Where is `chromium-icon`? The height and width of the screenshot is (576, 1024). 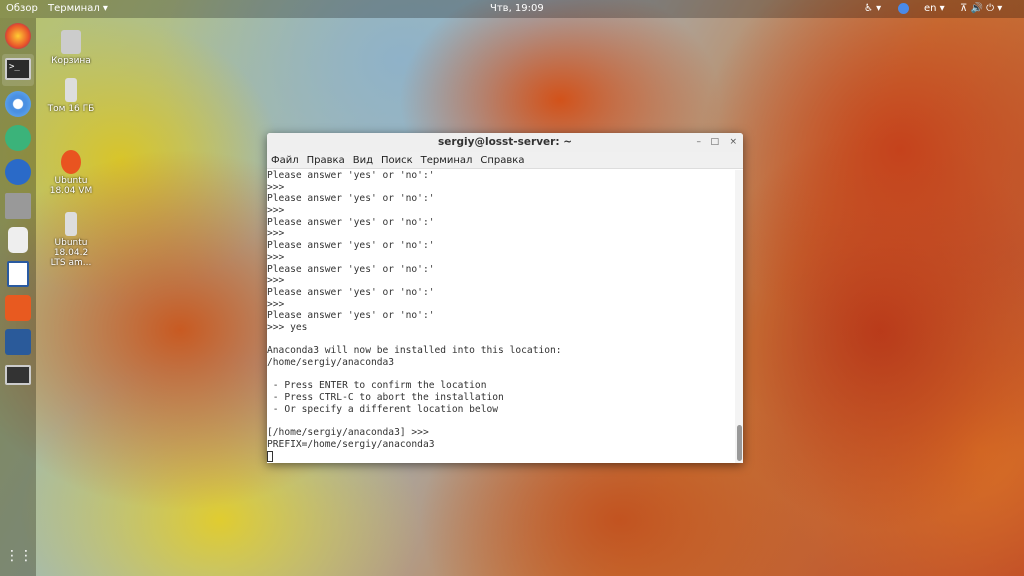
chromium-icon is located at coordinates (18, 104).